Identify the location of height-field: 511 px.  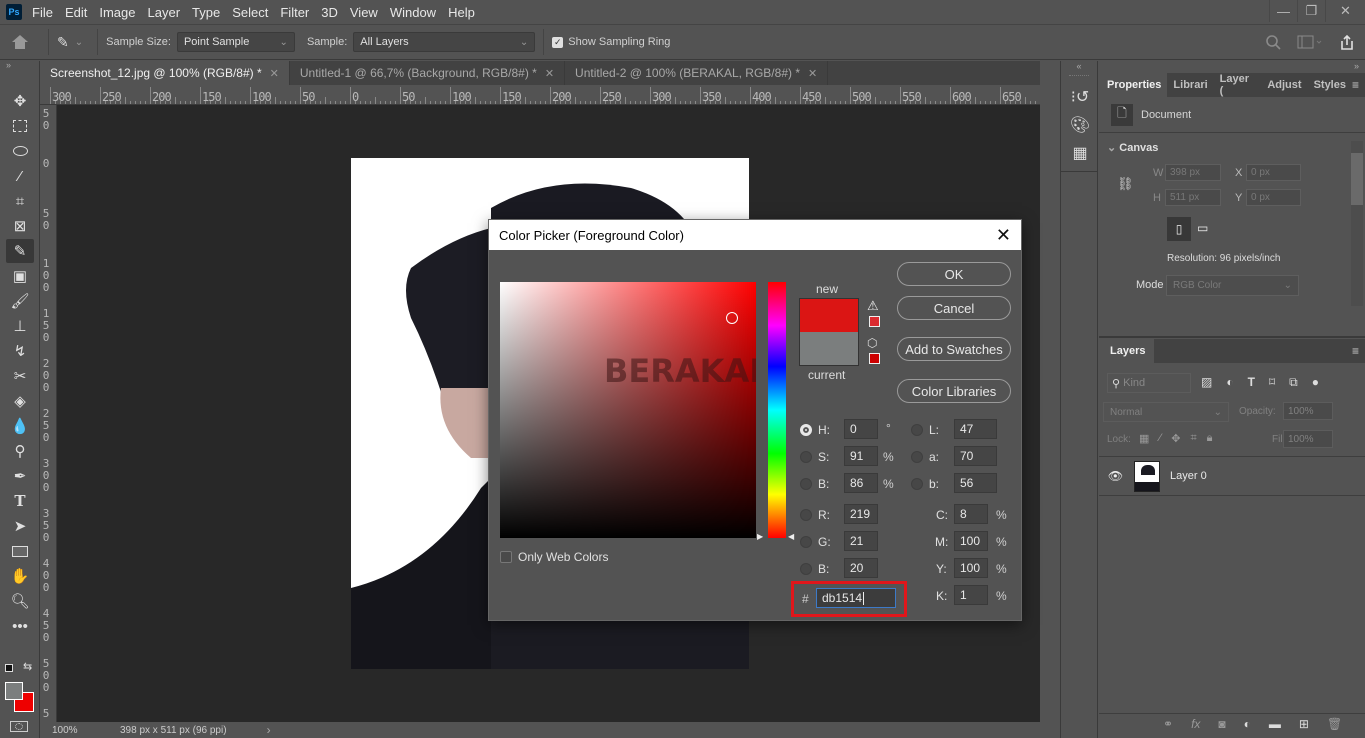
(1193, 197).